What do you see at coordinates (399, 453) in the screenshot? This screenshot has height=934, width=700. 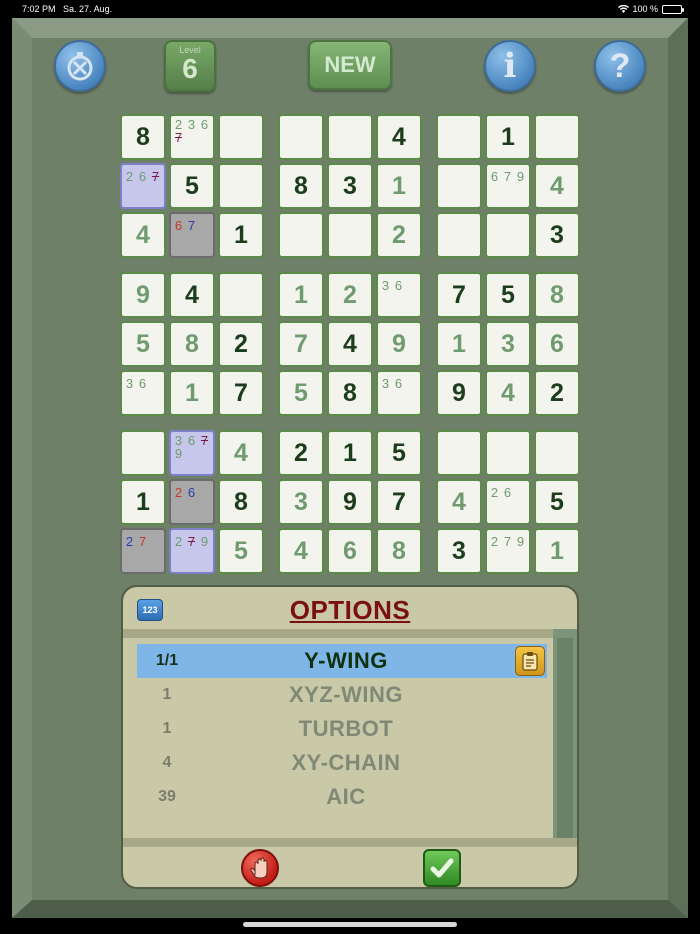 I see `cell-r7c6: 5` at bounding box center [399, 453].